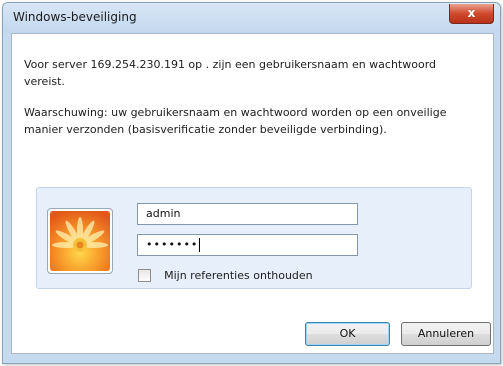  What do you see at coordinates (251, 18) in the screenshot?
I see `title-bar: Windows-beveiliging x` at bounding box center [251, 18].